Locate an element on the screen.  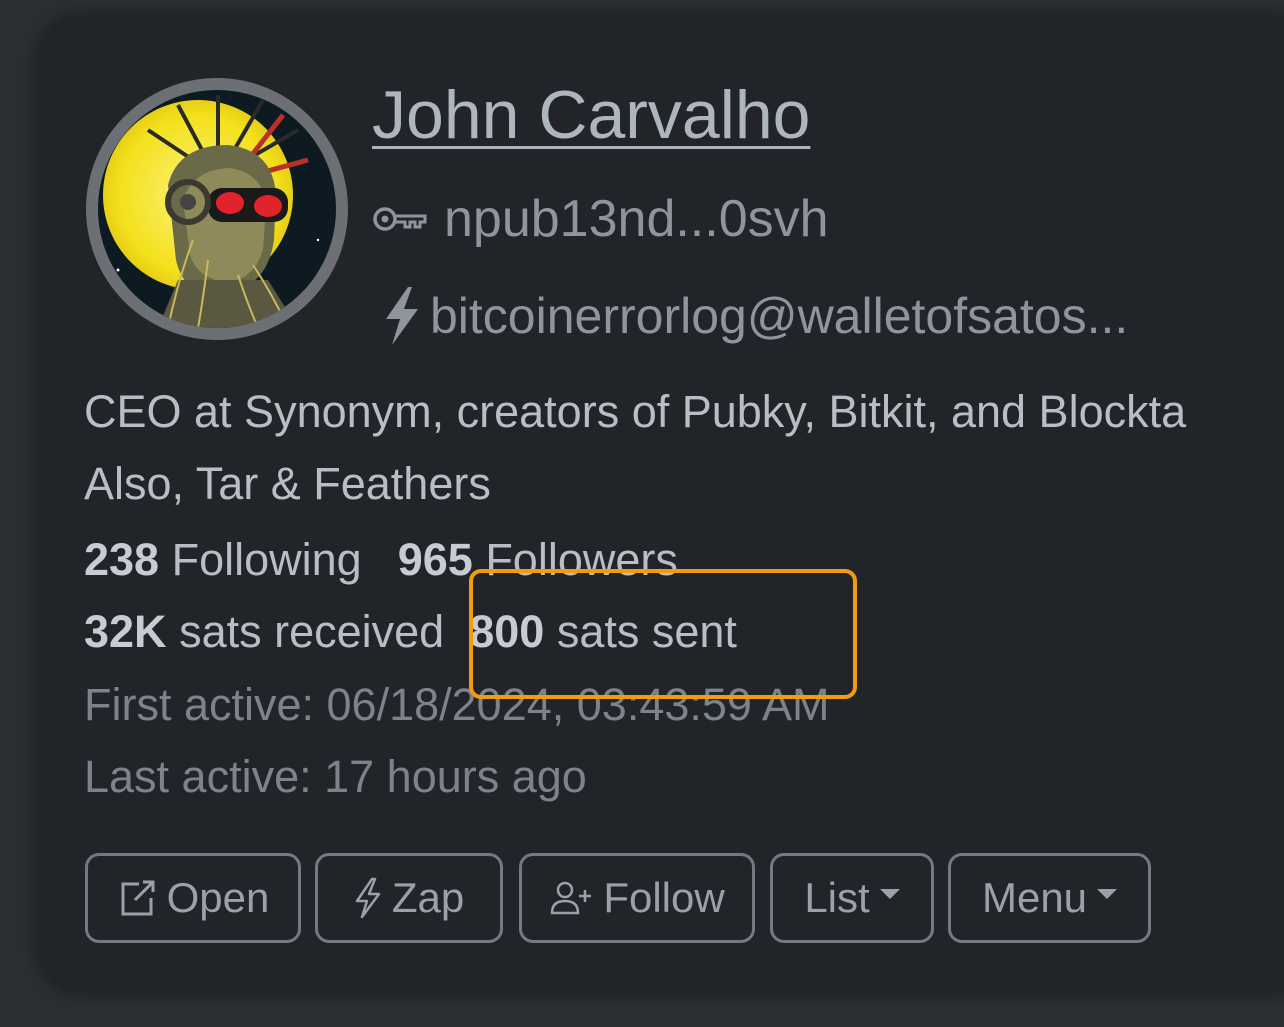
sats-received-count: 32K is located at coordinates (125, 631).